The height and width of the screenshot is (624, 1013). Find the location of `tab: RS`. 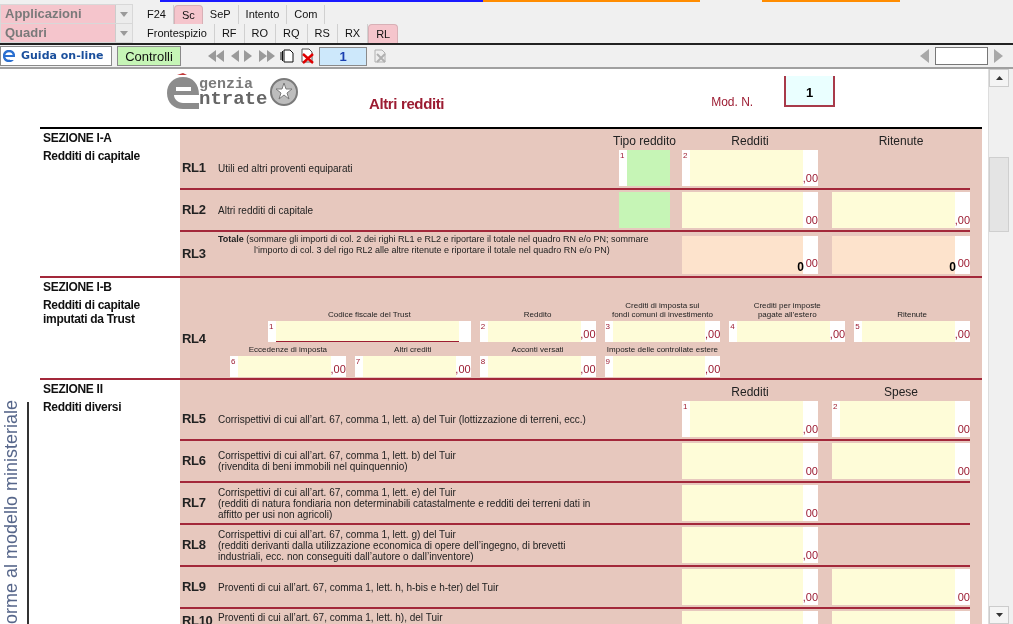

tab: RS is located at coordinates (322, 33).